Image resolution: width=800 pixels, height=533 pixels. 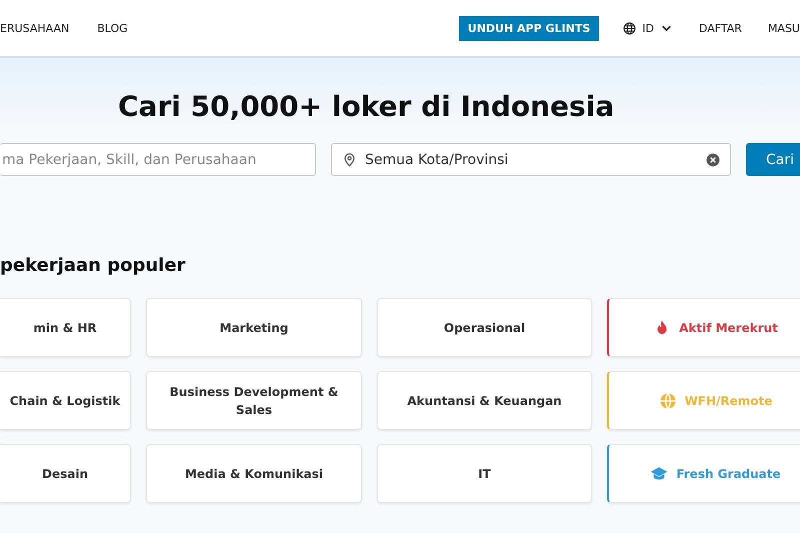 What do you see at coordinates (65, 400) in the screenshot?
I see `category-card: Chain & Logistik` at bounding box center [65, 400].